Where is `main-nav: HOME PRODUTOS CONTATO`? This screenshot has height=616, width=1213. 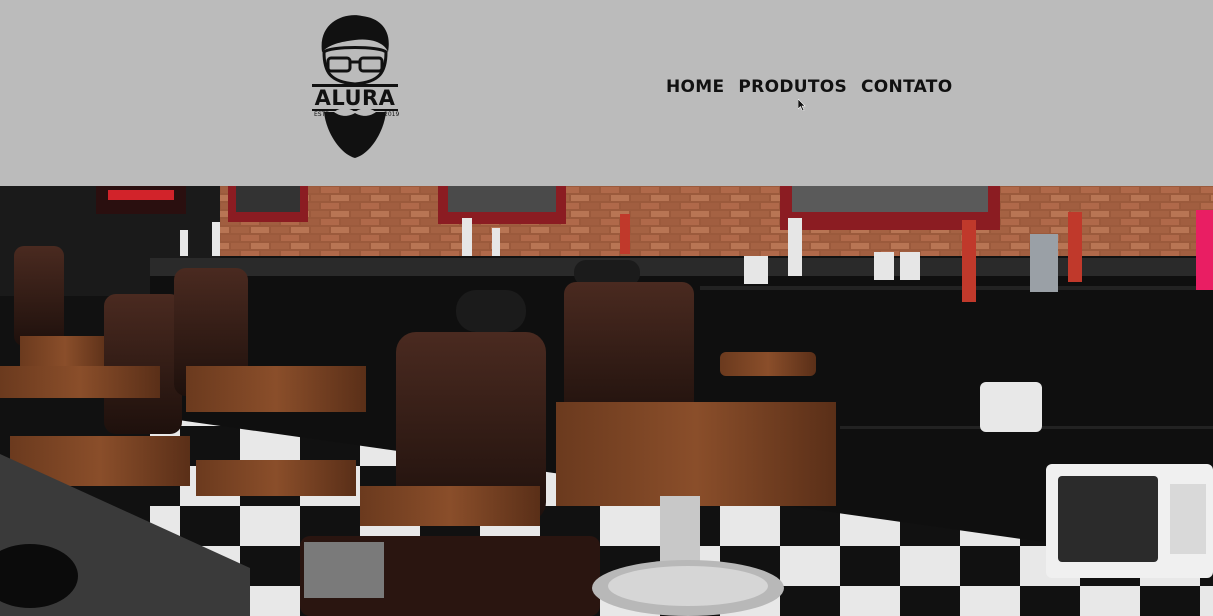 main-nav: HOME PRODUTOS CONTATO is located at coordinates (809, 87).